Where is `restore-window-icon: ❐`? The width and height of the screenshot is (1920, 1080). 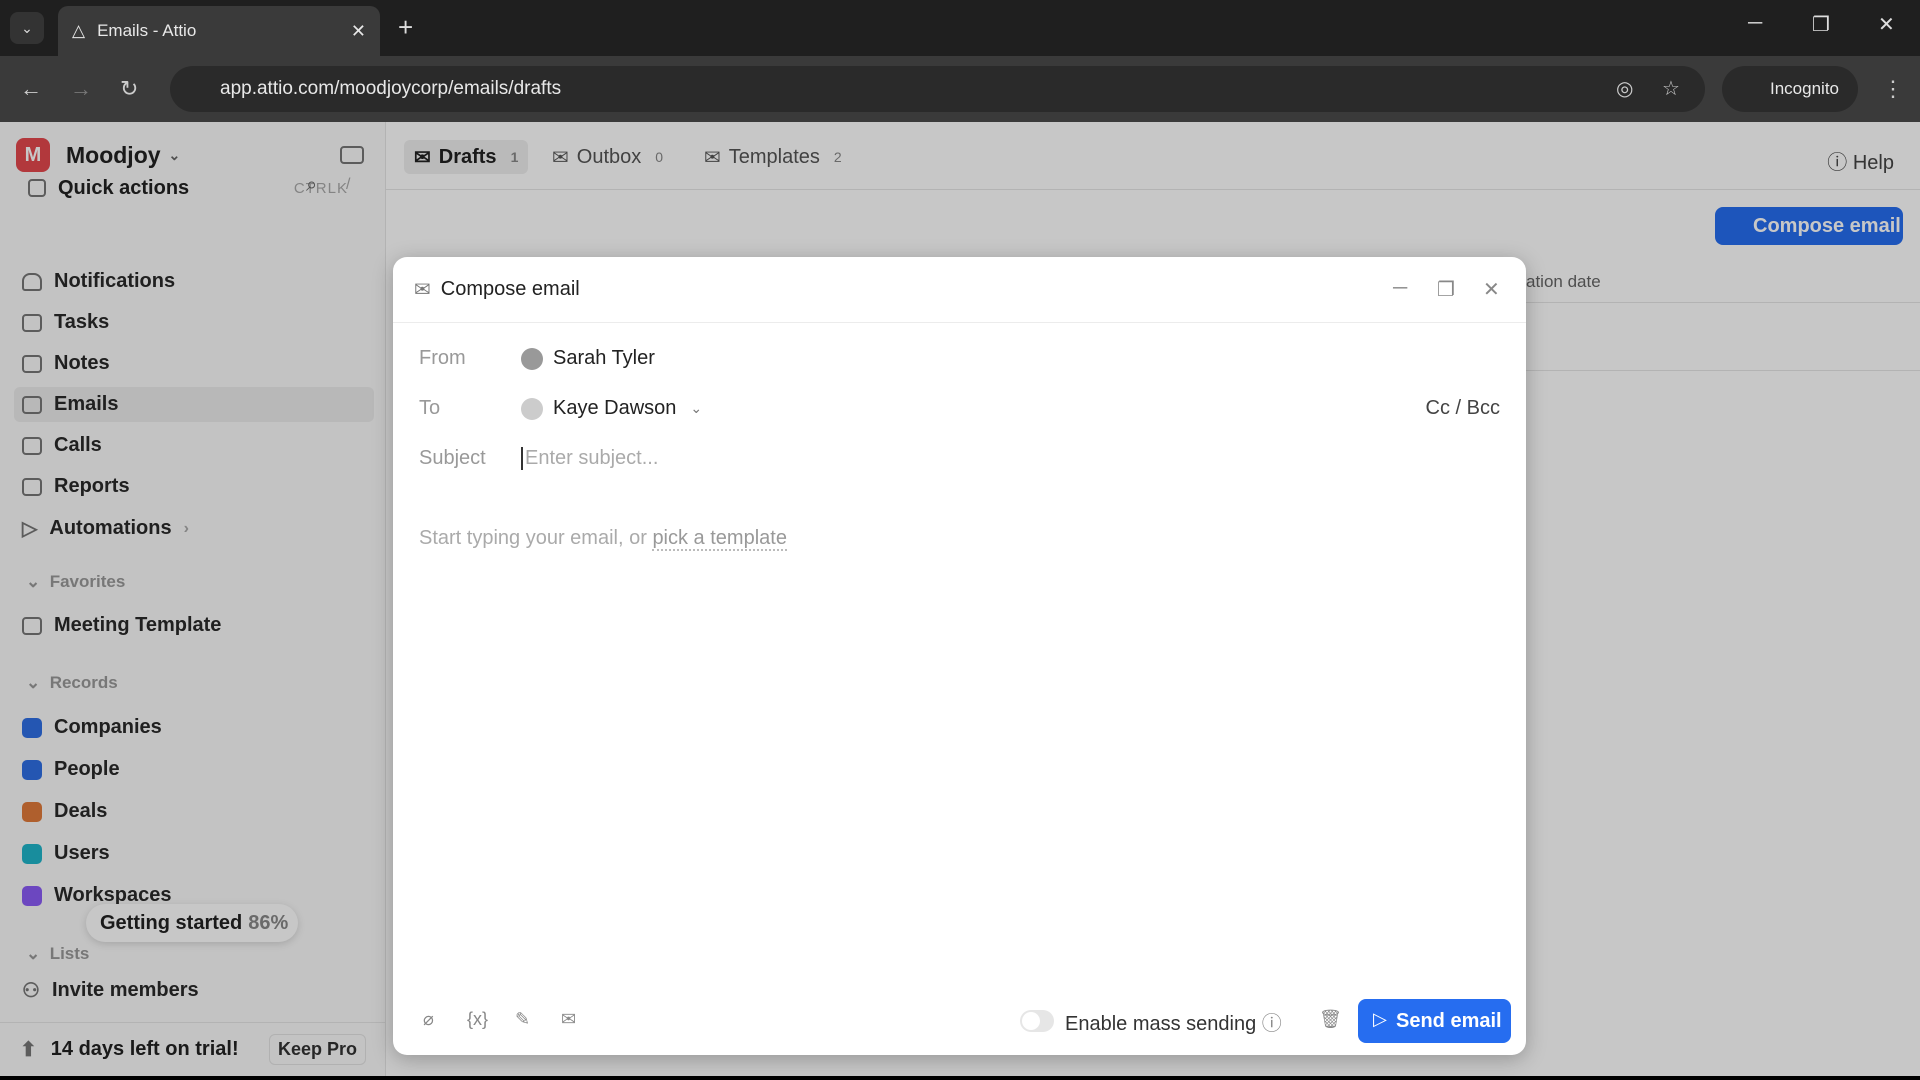
restore-window-icon: ❐ is located at coordinates (1821, 24).